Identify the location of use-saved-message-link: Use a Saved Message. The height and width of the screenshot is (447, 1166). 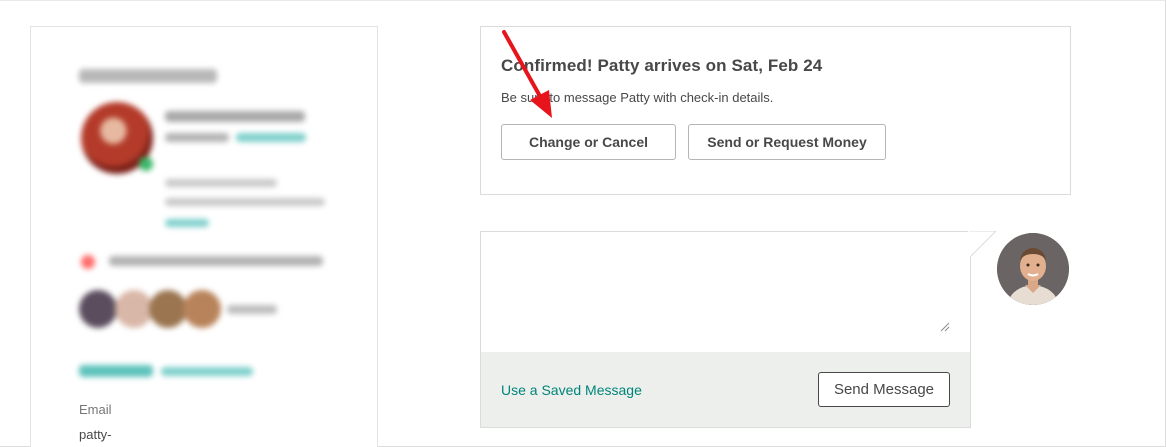
(571, 390).